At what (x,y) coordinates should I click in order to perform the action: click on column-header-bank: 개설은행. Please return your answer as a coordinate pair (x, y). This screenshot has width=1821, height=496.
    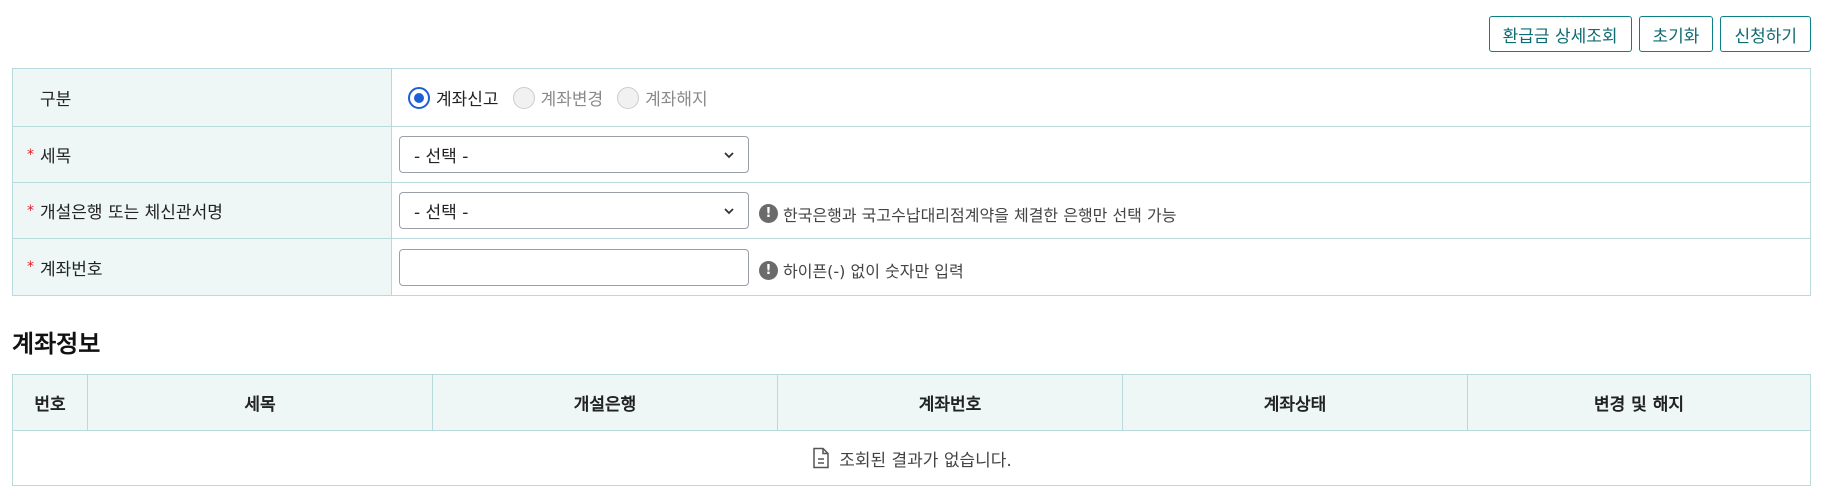
    Looking at the image, I should click on (605, 402).